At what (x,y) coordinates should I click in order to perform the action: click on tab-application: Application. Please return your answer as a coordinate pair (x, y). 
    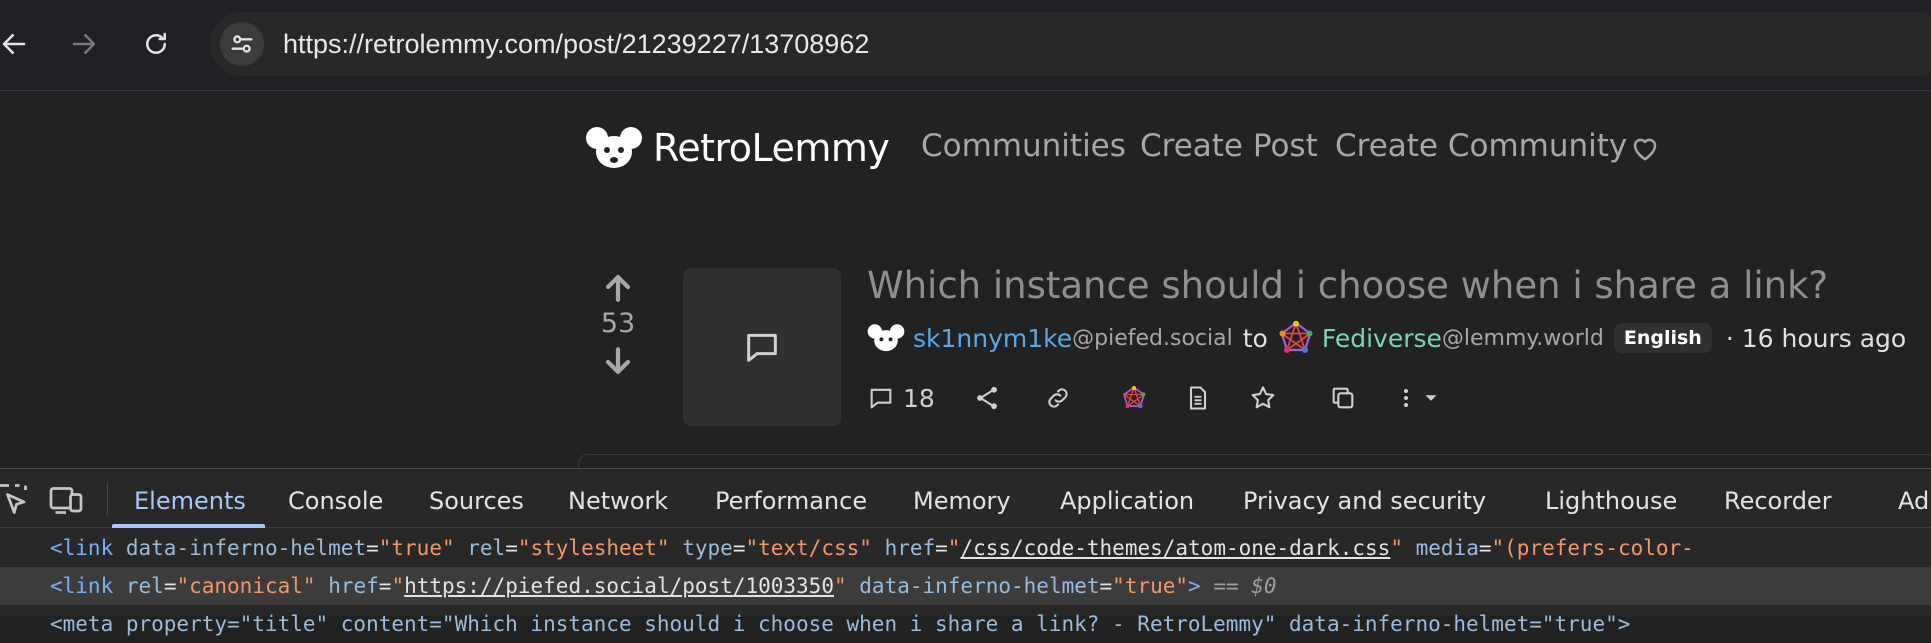
    Looking at the image, I should click on (1127, 501).